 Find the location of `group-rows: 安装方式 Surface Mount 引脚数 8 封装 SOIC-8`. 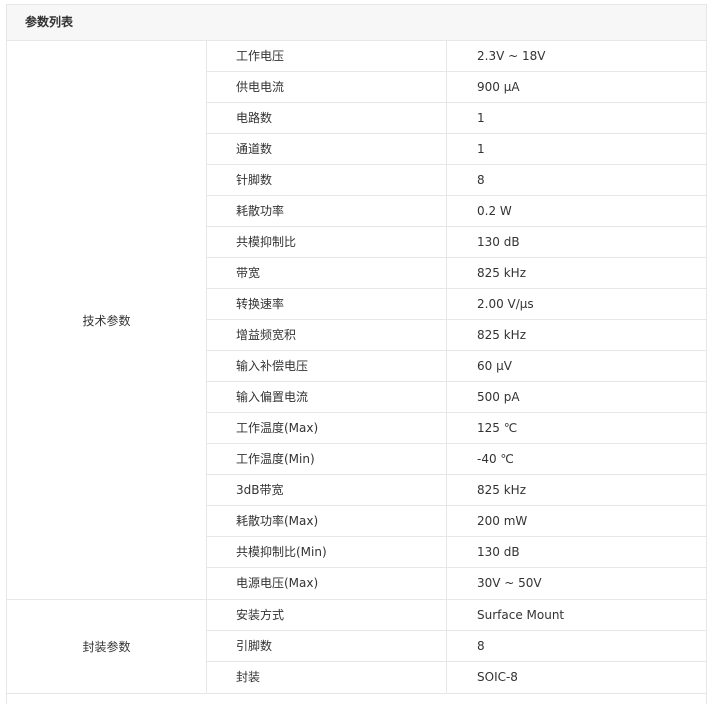

group-rows: 安装方式 Surface Mount 引脚数 8 封装 SOIC-8 is located at coordinates (456, 646).